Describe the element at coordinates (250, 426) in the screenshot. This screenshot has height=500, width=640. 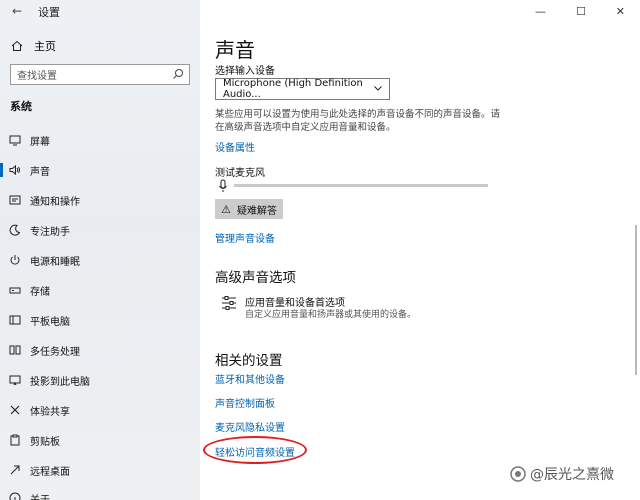
I see `related-link-mic-privacy: 麦克风隐私设置` at that location.